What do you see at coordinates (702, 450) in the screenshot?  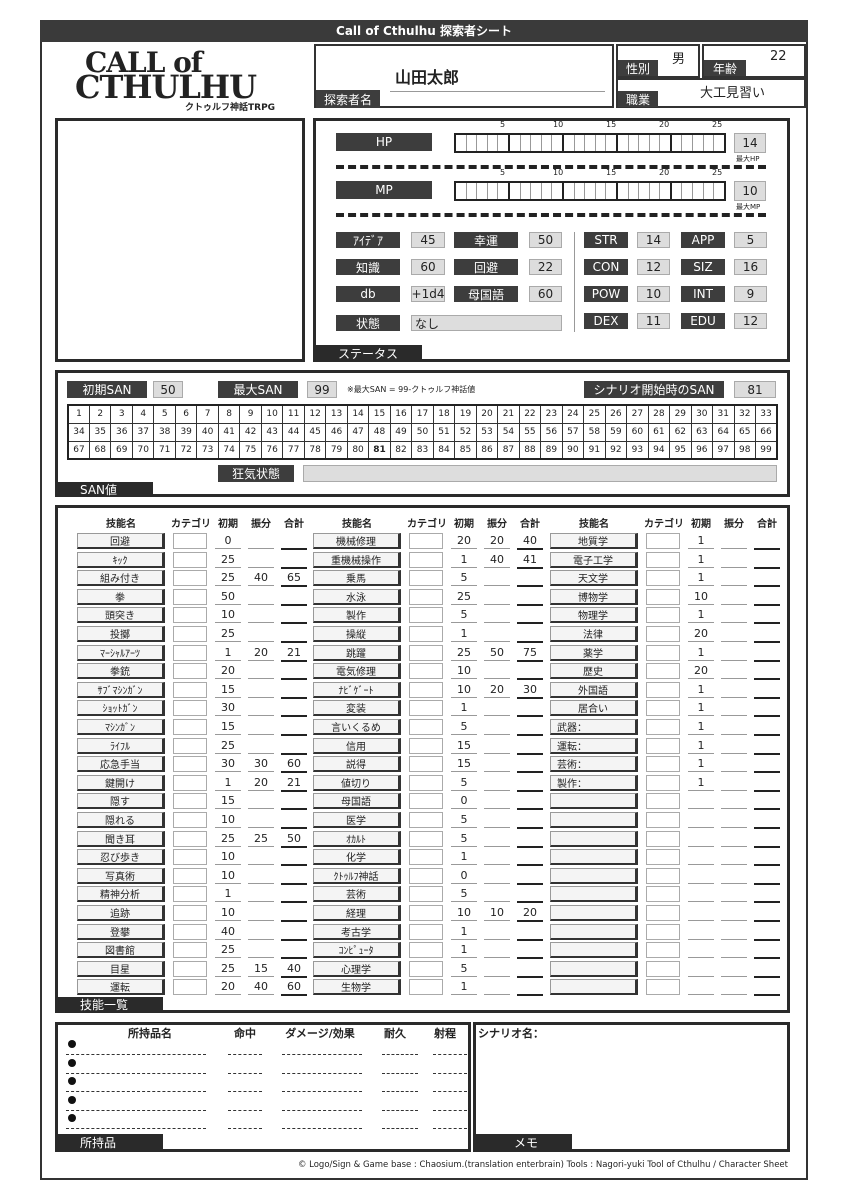 I see `san-cell: 96` at bounding box center [702, 450].